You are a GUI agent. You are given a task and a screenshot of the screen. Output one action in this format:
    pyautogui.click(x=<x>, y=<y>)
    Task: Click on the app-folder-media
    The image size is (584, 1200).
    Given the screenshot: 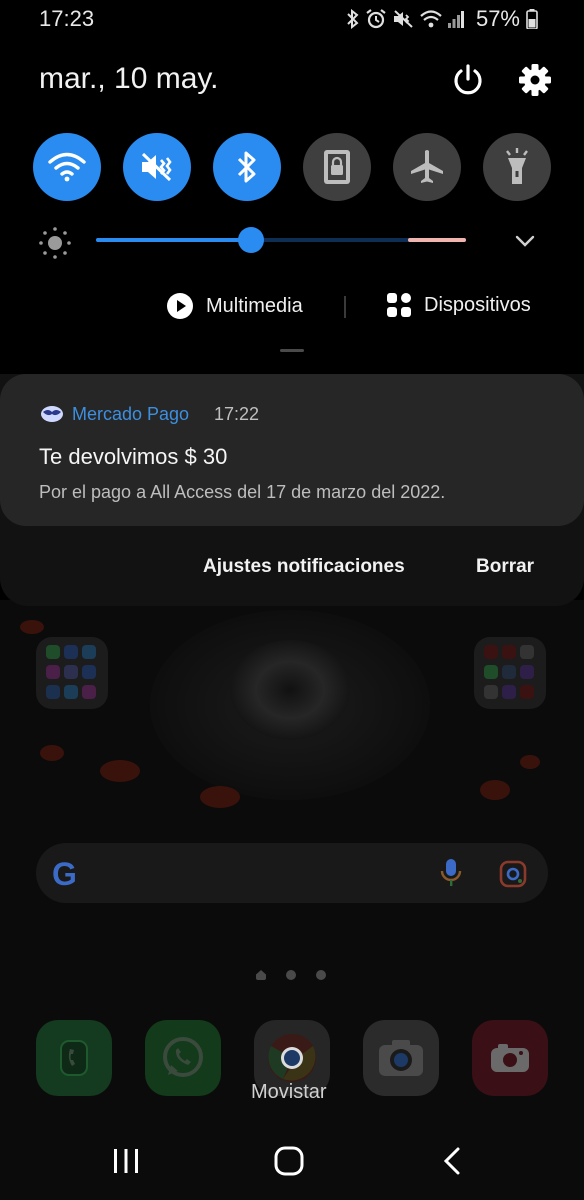 What is the action you would take?
    pyautogui.click(x=510, y=673)
    